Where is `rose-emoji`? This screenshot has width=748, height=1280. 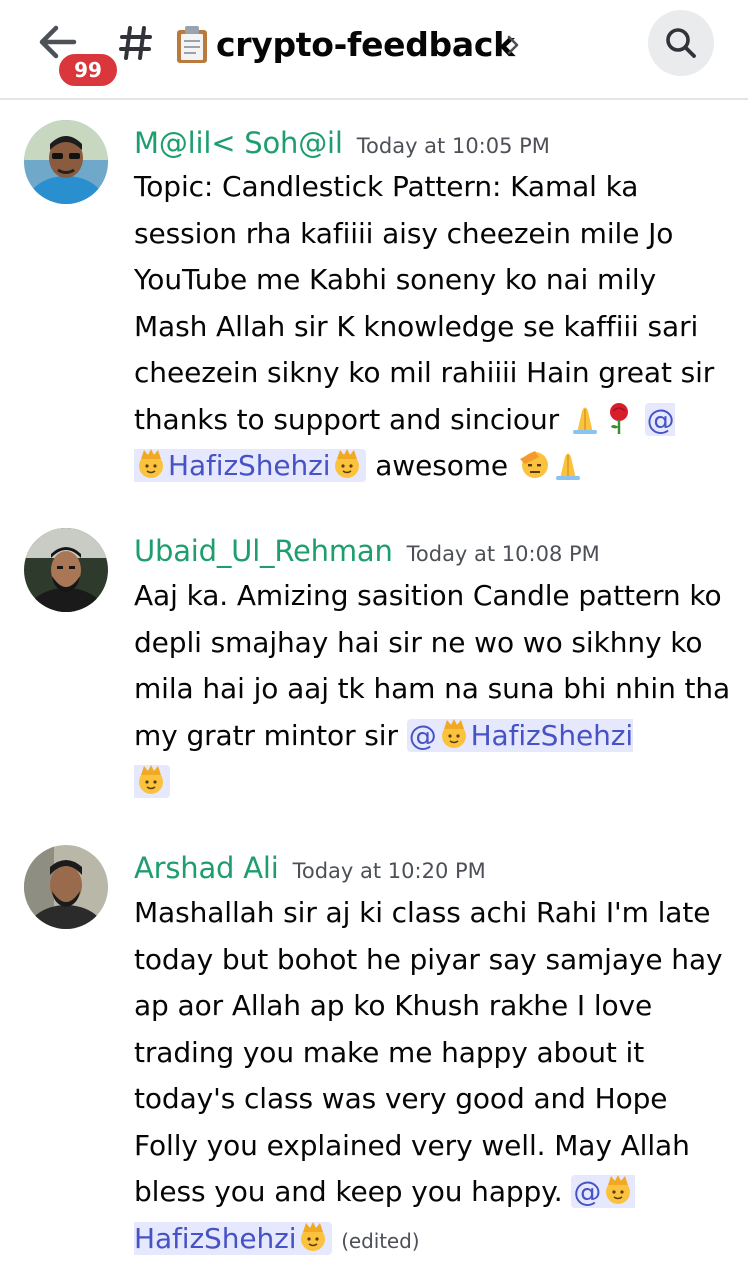
rose-emoji is located at coordinates (618, 418).